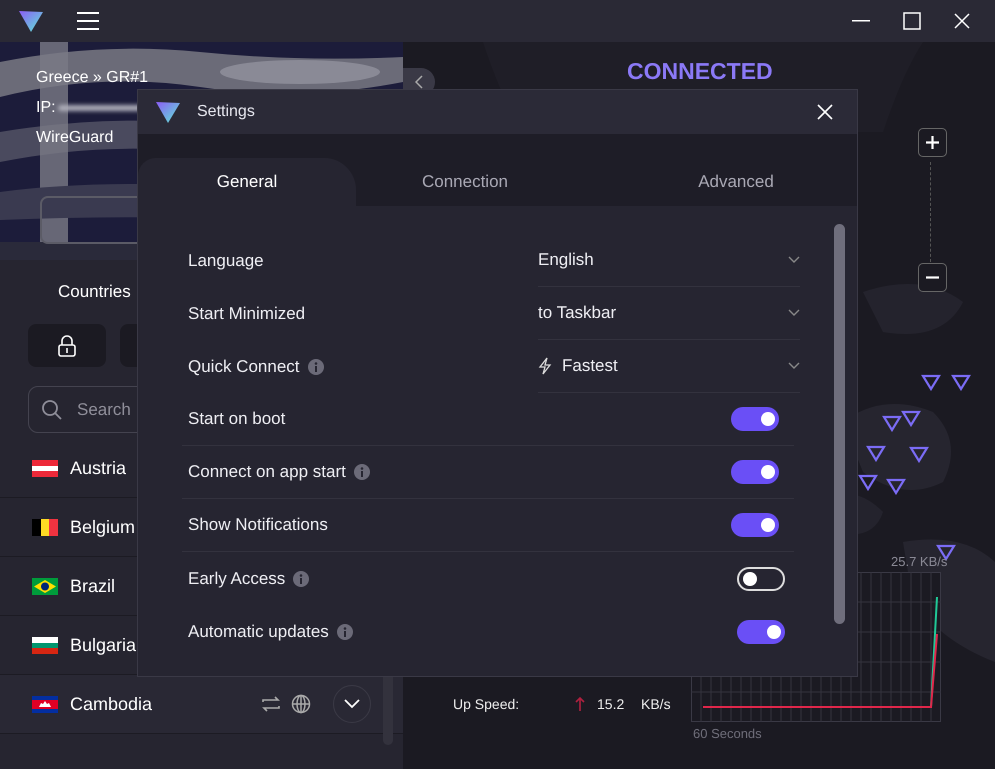 Image resolution: width=995 pixels, height=769 pixels. What do you see at coordinates (237, 419) in the screenshot?
I see `setting-label: Start on boot` at bounding box center [237, 419].